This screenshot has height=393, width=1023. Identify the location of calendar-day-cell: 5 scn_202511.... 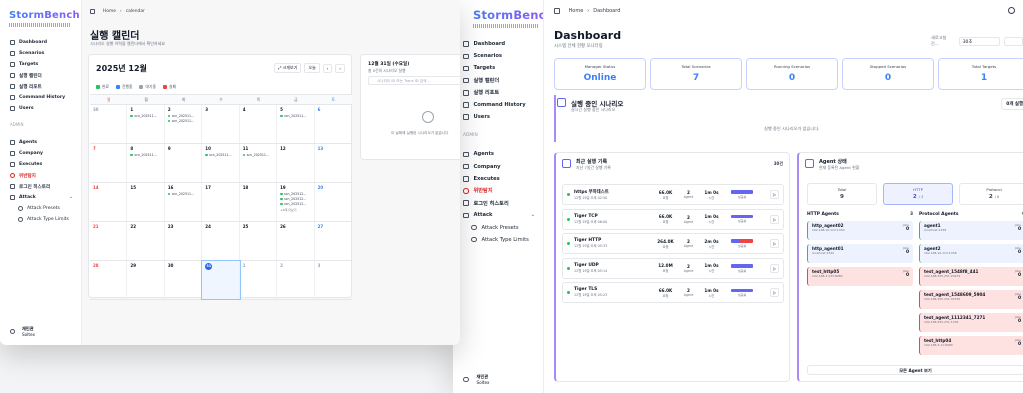
(296, 124).